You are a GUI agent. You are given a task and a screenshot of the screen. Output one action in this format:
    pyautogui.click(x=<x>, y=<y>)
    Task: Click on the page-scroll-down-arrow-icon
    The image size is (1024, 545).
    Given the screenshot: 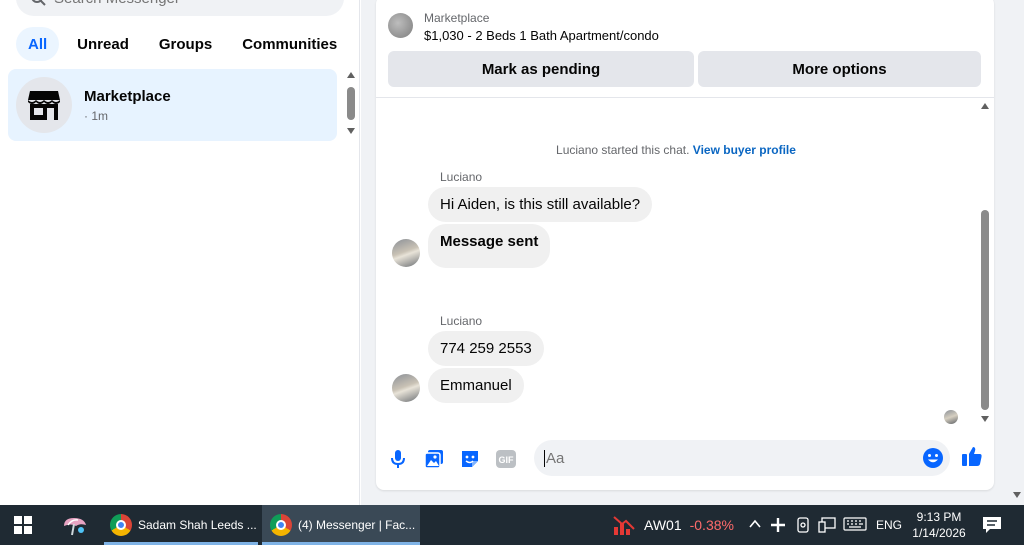 What is the action you would take?
    pyautogui.click(x=1017, y=495)
    